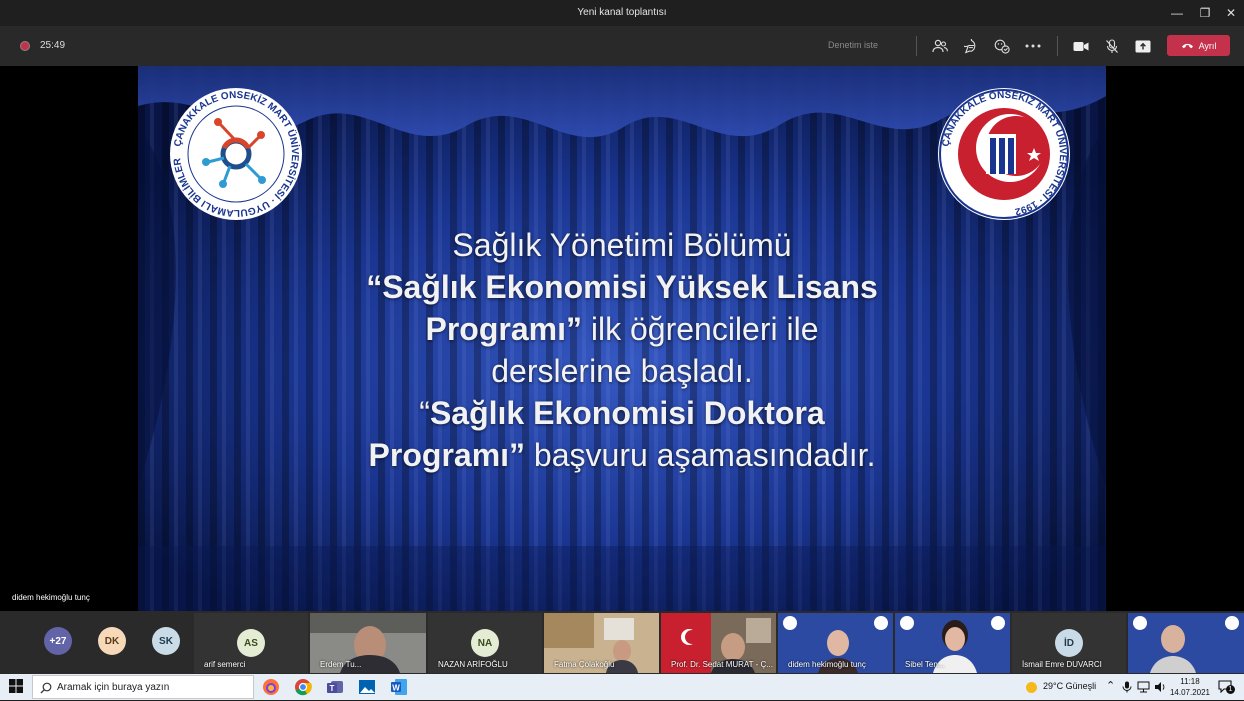 The image size is (1244, 701). I want to click on title-bar: Yeni kanal toplantısı — ❐ ✕, so click(622, 13).